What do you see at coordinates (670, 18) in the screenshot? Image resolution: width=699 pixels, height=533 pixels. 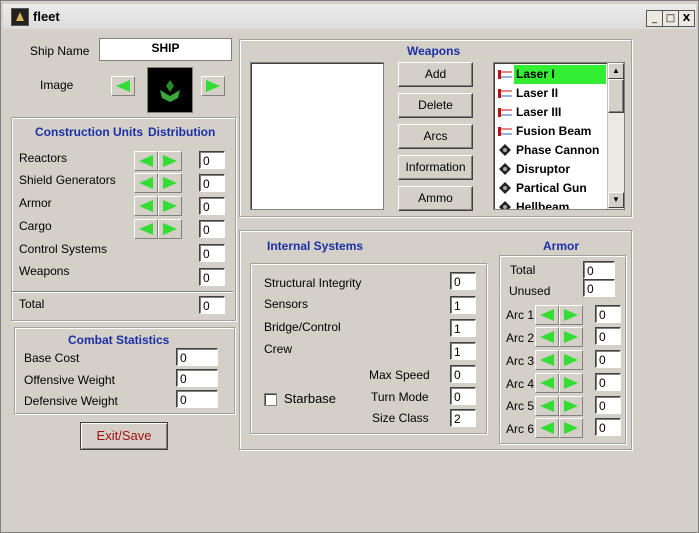 I see `maximize-button: □` at bounding box center [670, 18].